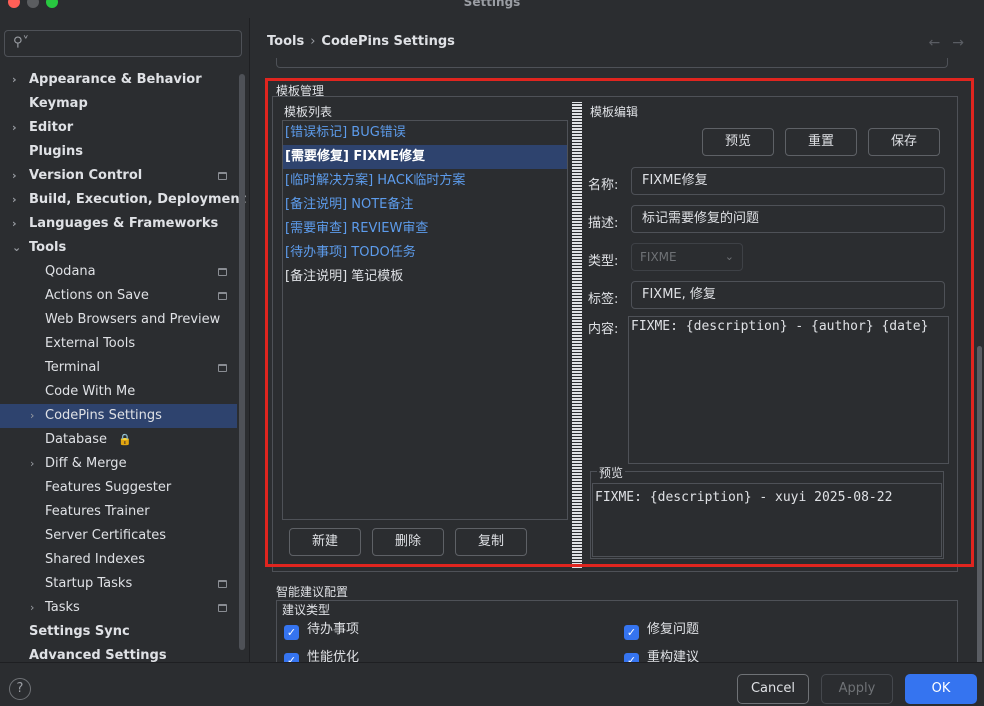 Image resolution: width=984 pixels, height=706 pixels. I want to click on sidebar-item-external-tools: External Tools, so click(118, 344).